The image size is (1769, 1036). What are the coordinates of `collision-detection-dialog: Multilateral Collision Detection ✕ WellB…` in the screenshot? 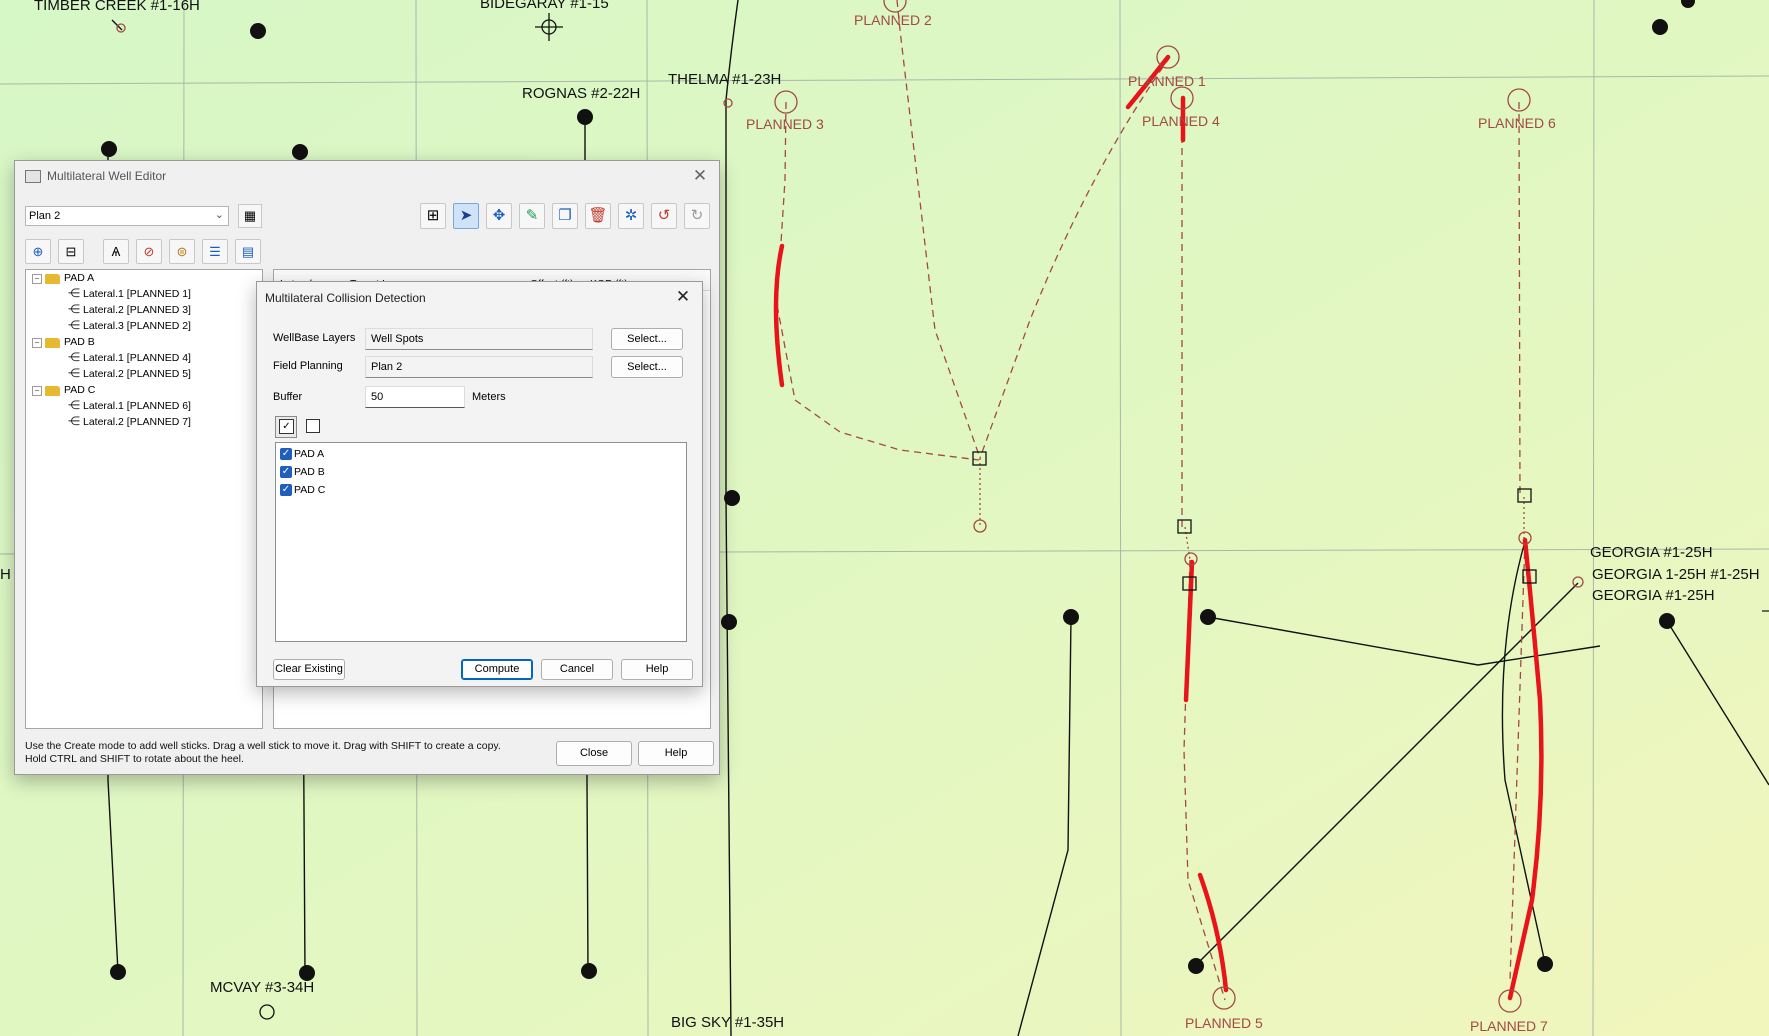 It's located at (479, 484).